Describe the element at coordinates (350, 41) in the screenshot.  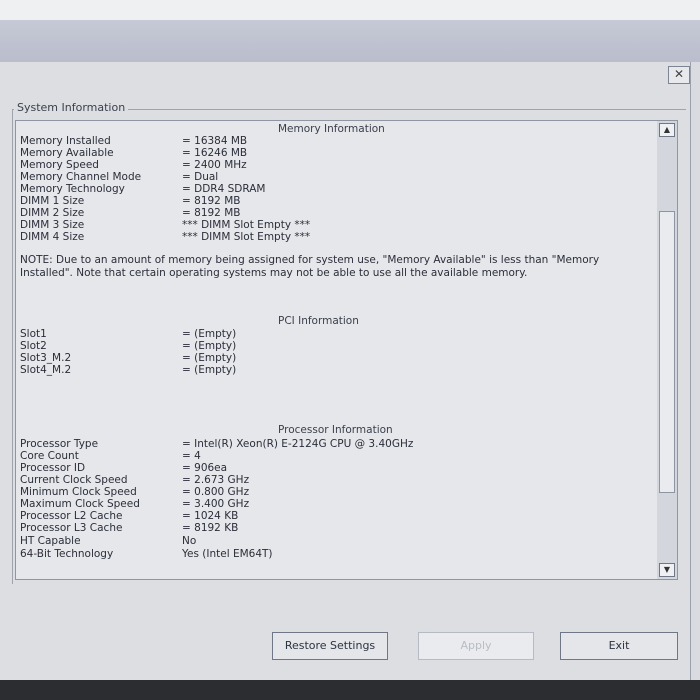
I see `window-title-bar` at that location.